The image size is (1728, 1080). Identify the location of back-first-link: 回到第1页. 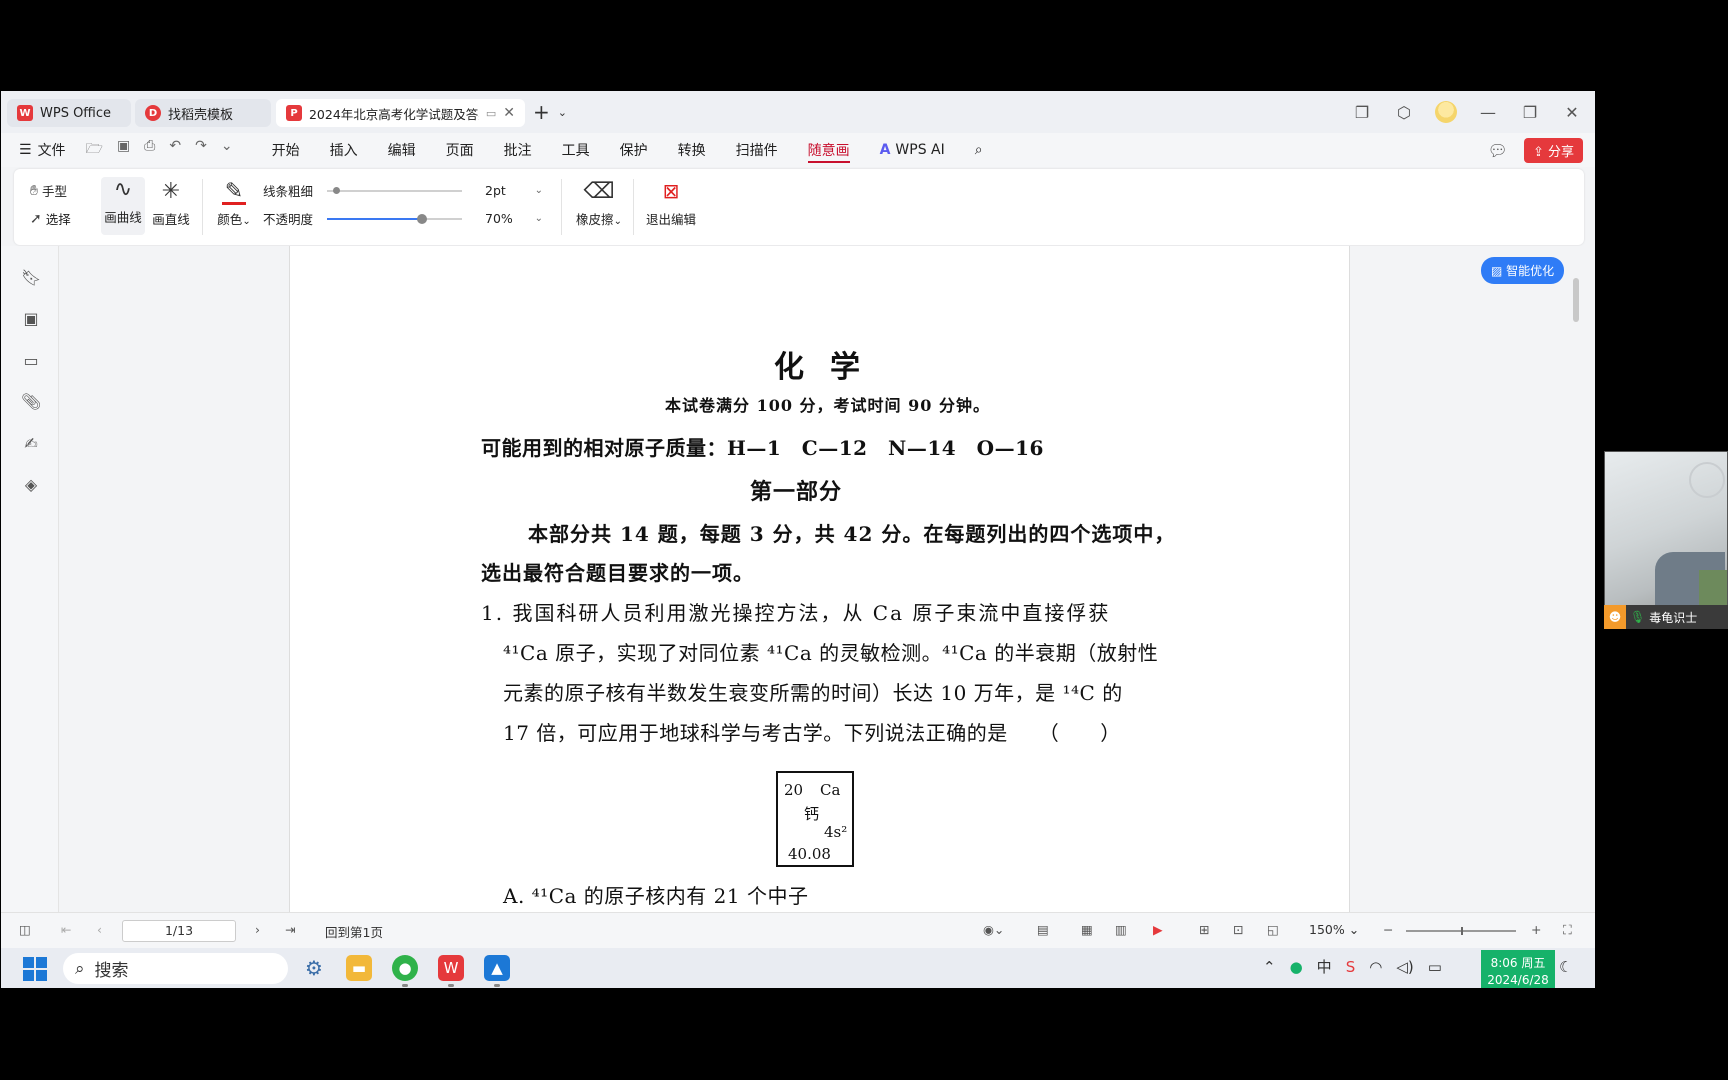
(354, 931).